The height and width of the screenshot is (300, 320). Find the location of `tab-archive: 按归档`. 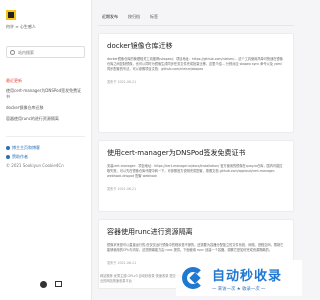

tab-archive: 按归档 is located at coordinates (134, 17).